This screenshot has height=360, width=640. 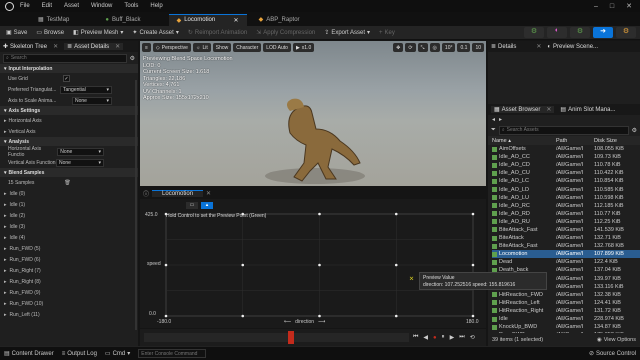 What do you see at coordinates (603, 32) in the screenshot?
I see `blueprint-mode-icon: ➜` at bounding box center [603, 32].